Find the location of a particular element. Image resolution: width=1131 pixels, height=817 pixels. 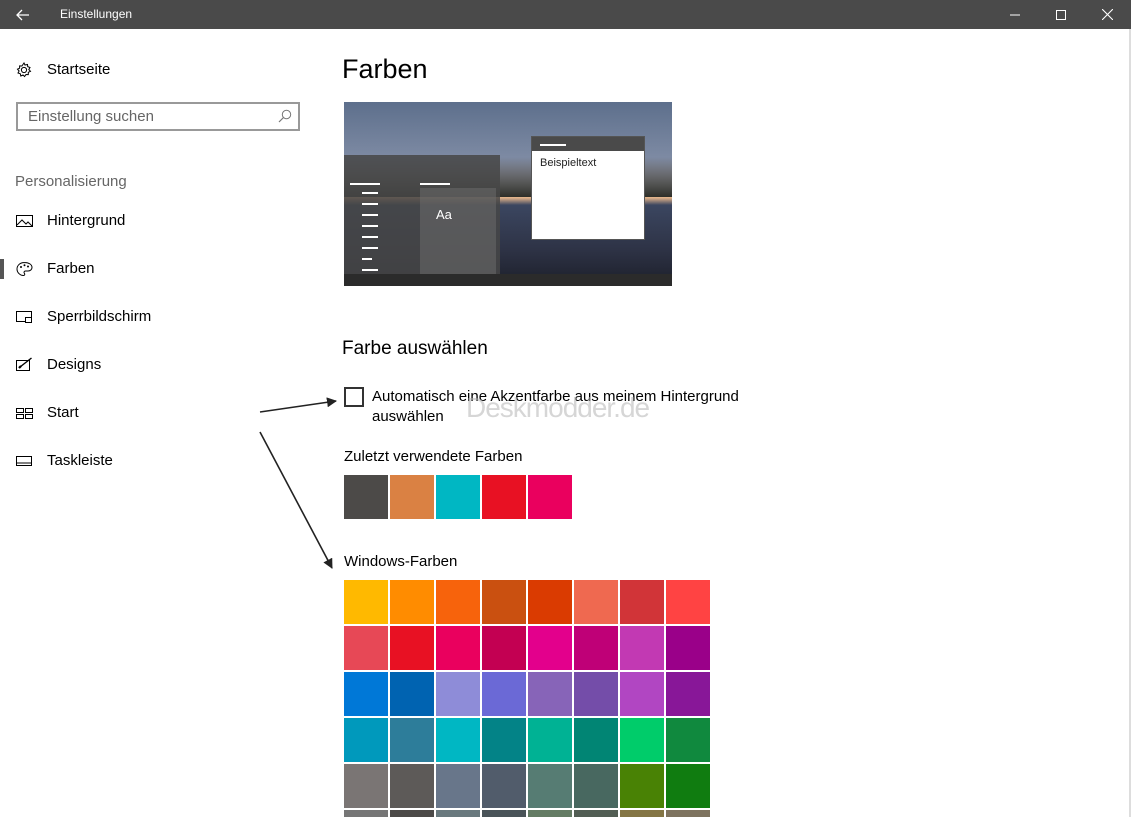

gear-icon is located at coordinates (24, 69).